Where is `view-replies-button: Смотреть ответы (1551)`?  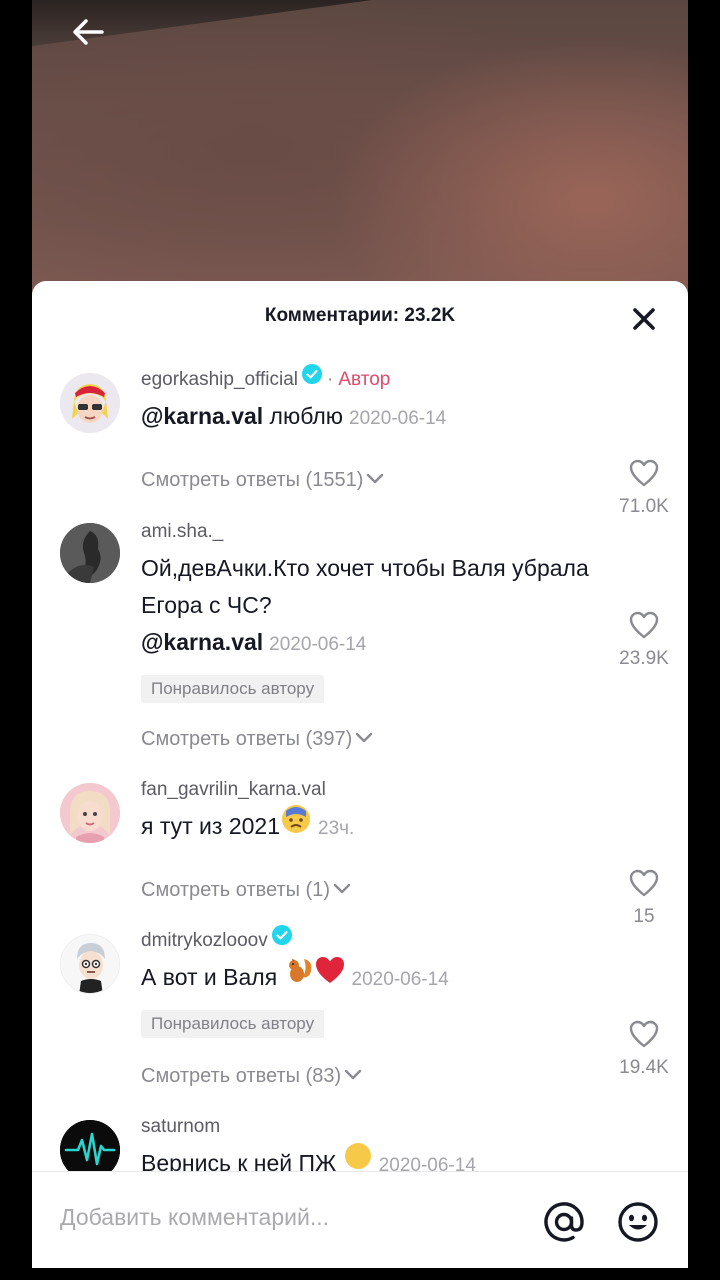 view-replies-button: Смотреть ответы (1551) is located at coordinates (263, 480).